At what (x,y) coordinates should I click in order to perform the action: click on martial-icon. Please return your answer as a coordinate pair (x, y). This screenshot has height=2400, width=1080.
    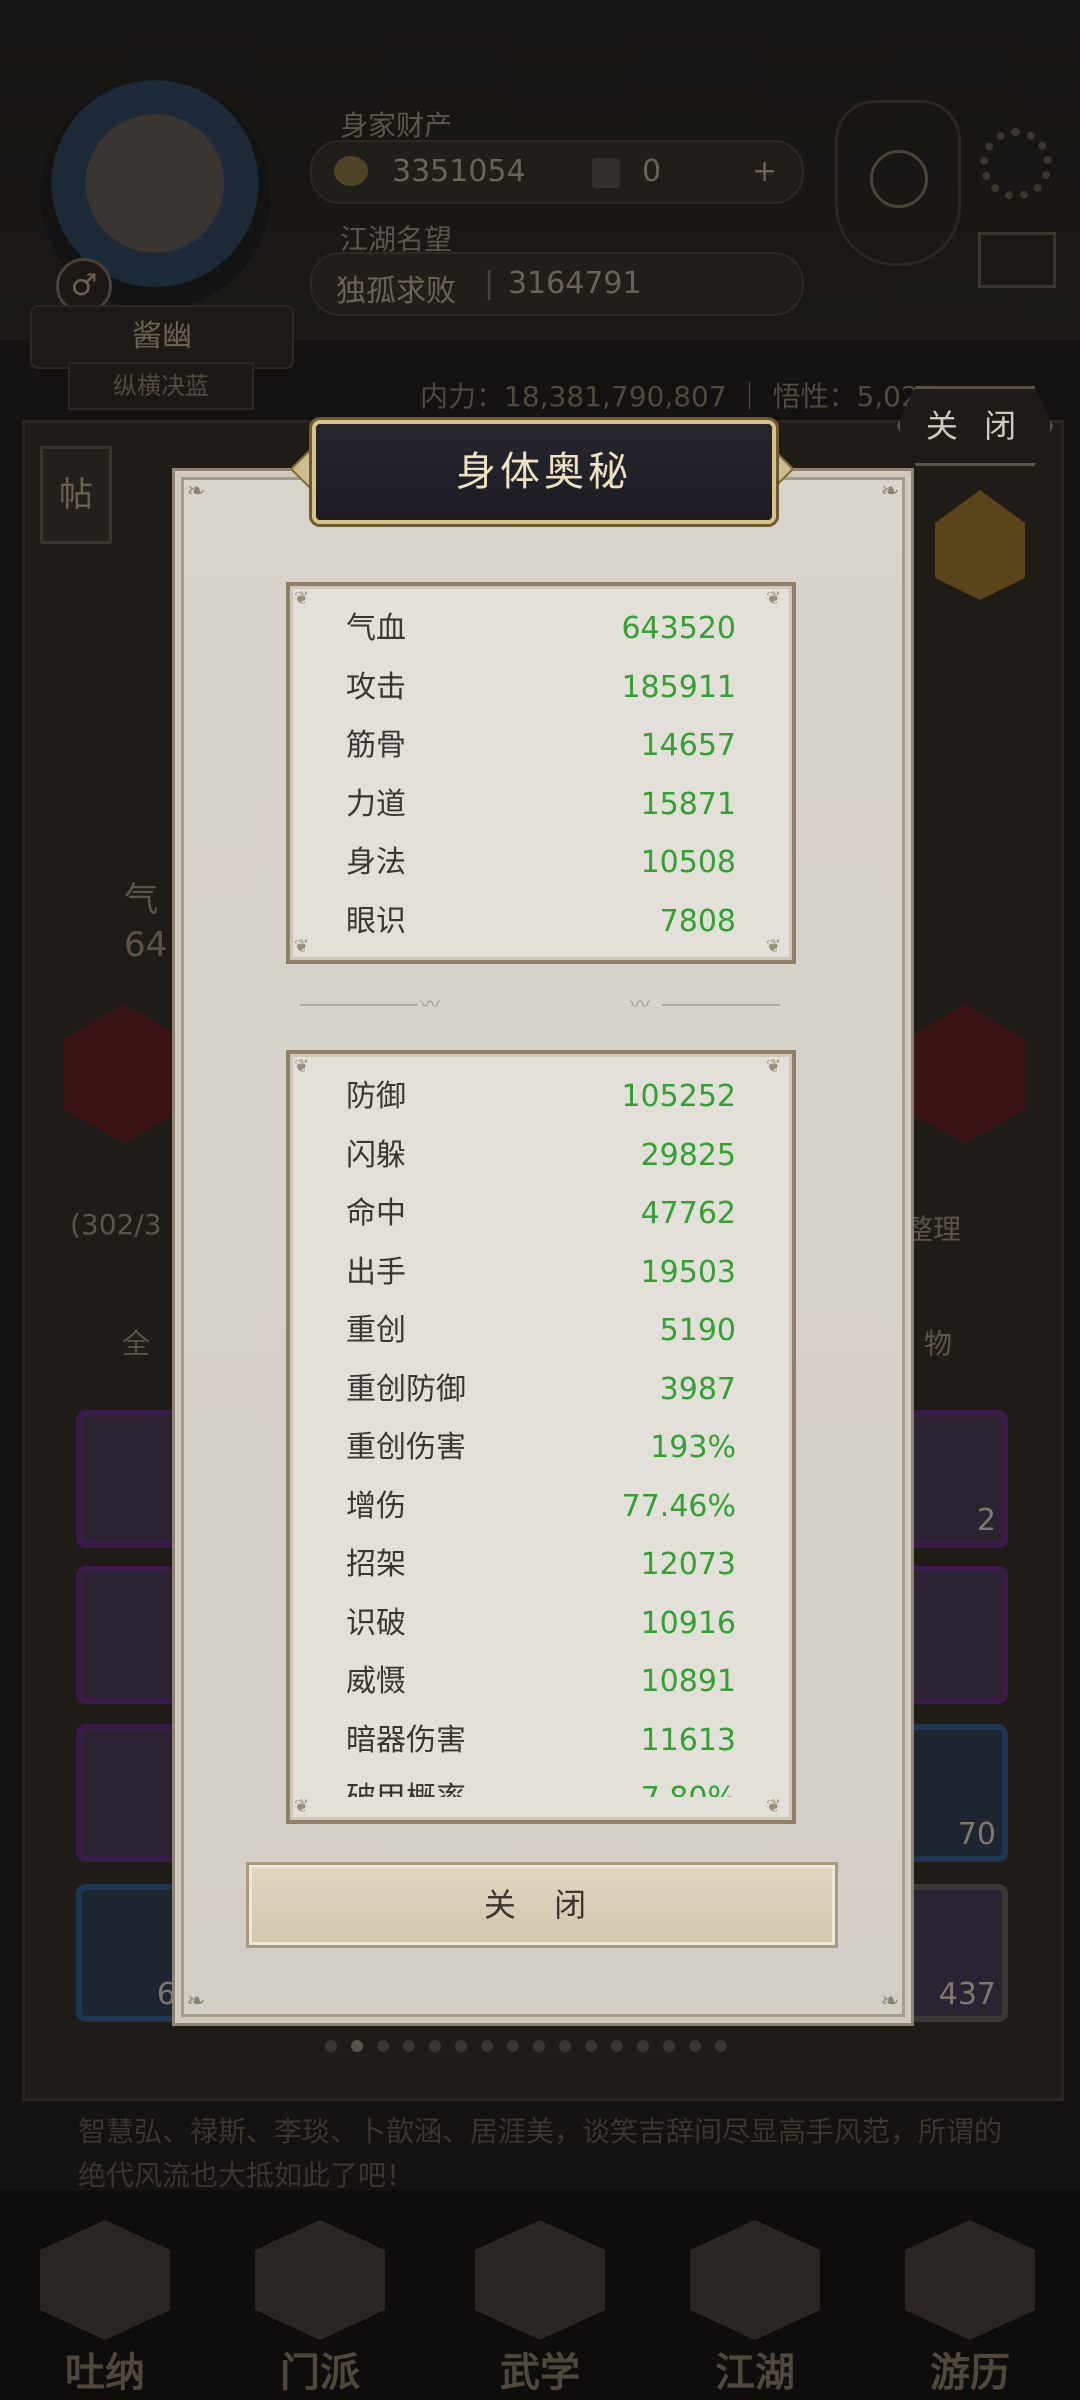
    Looking at the image, I should click on (540, 2280).